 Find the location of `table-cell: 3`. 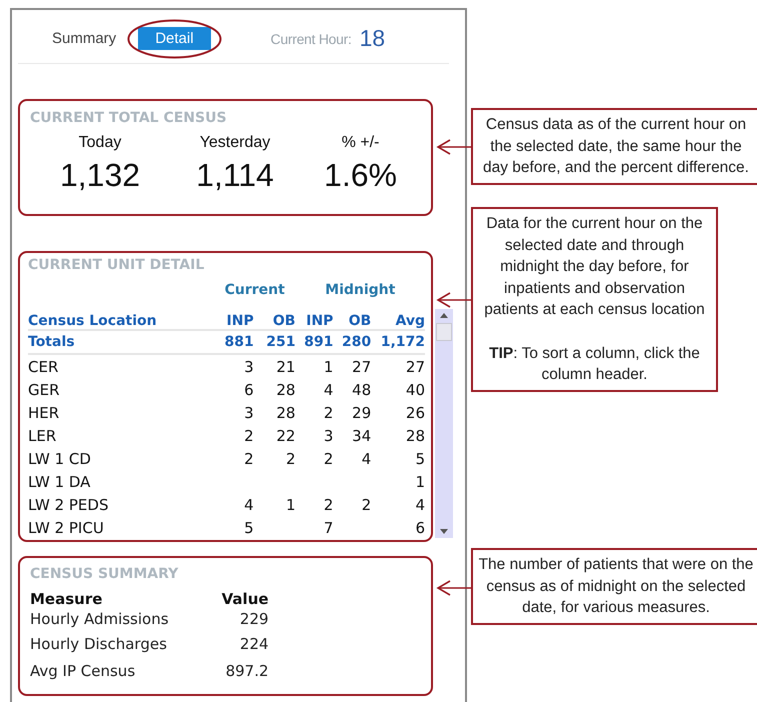

table-cell: 3 is located at coordinates (234, 366).